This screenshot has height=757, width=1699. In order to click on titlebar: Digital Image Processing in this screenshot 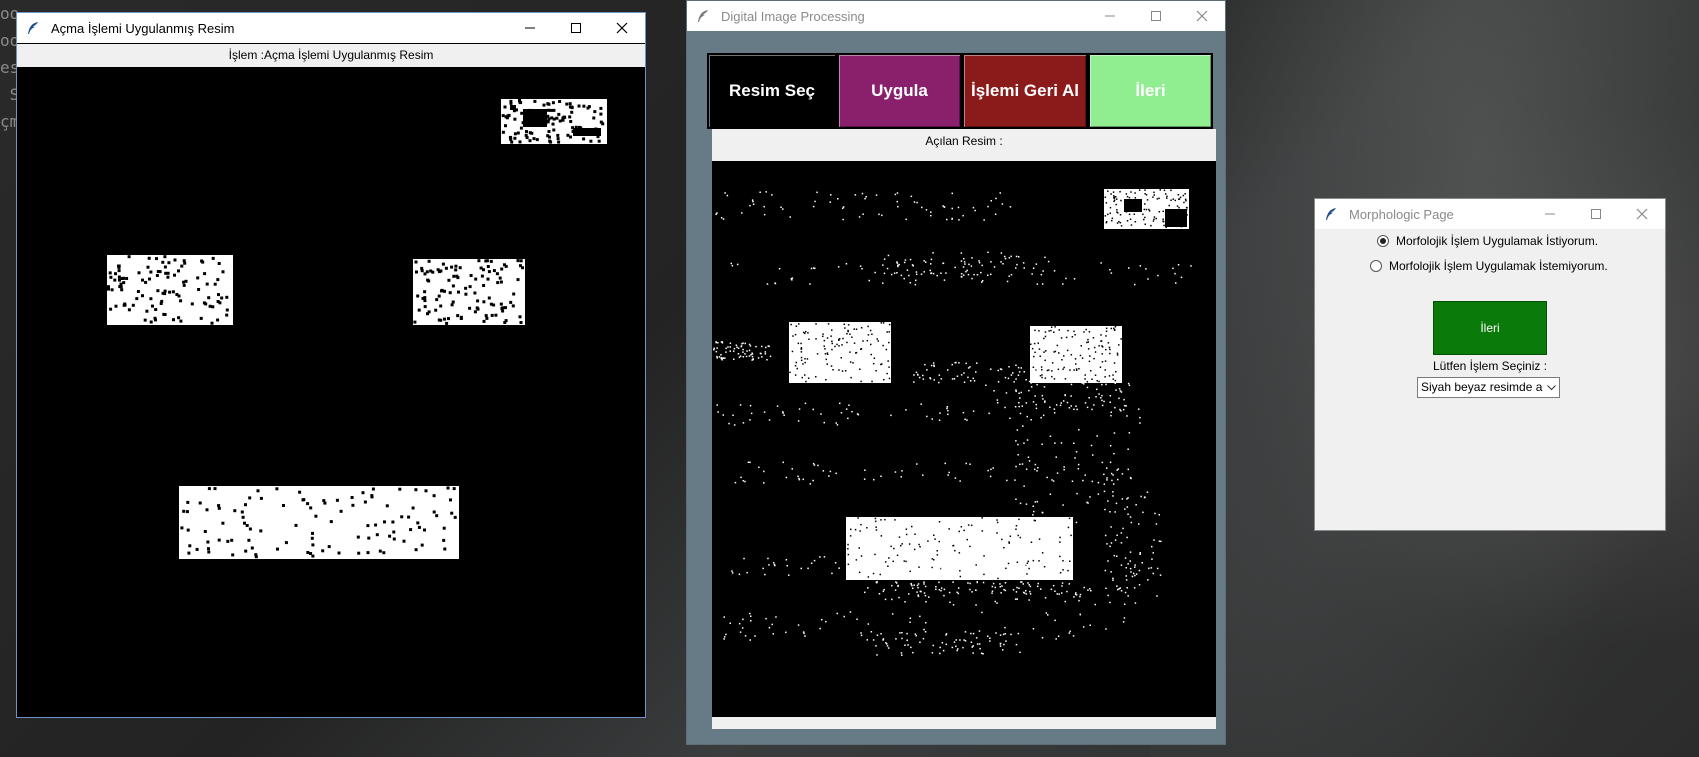, I will do `click(956, 16)`.